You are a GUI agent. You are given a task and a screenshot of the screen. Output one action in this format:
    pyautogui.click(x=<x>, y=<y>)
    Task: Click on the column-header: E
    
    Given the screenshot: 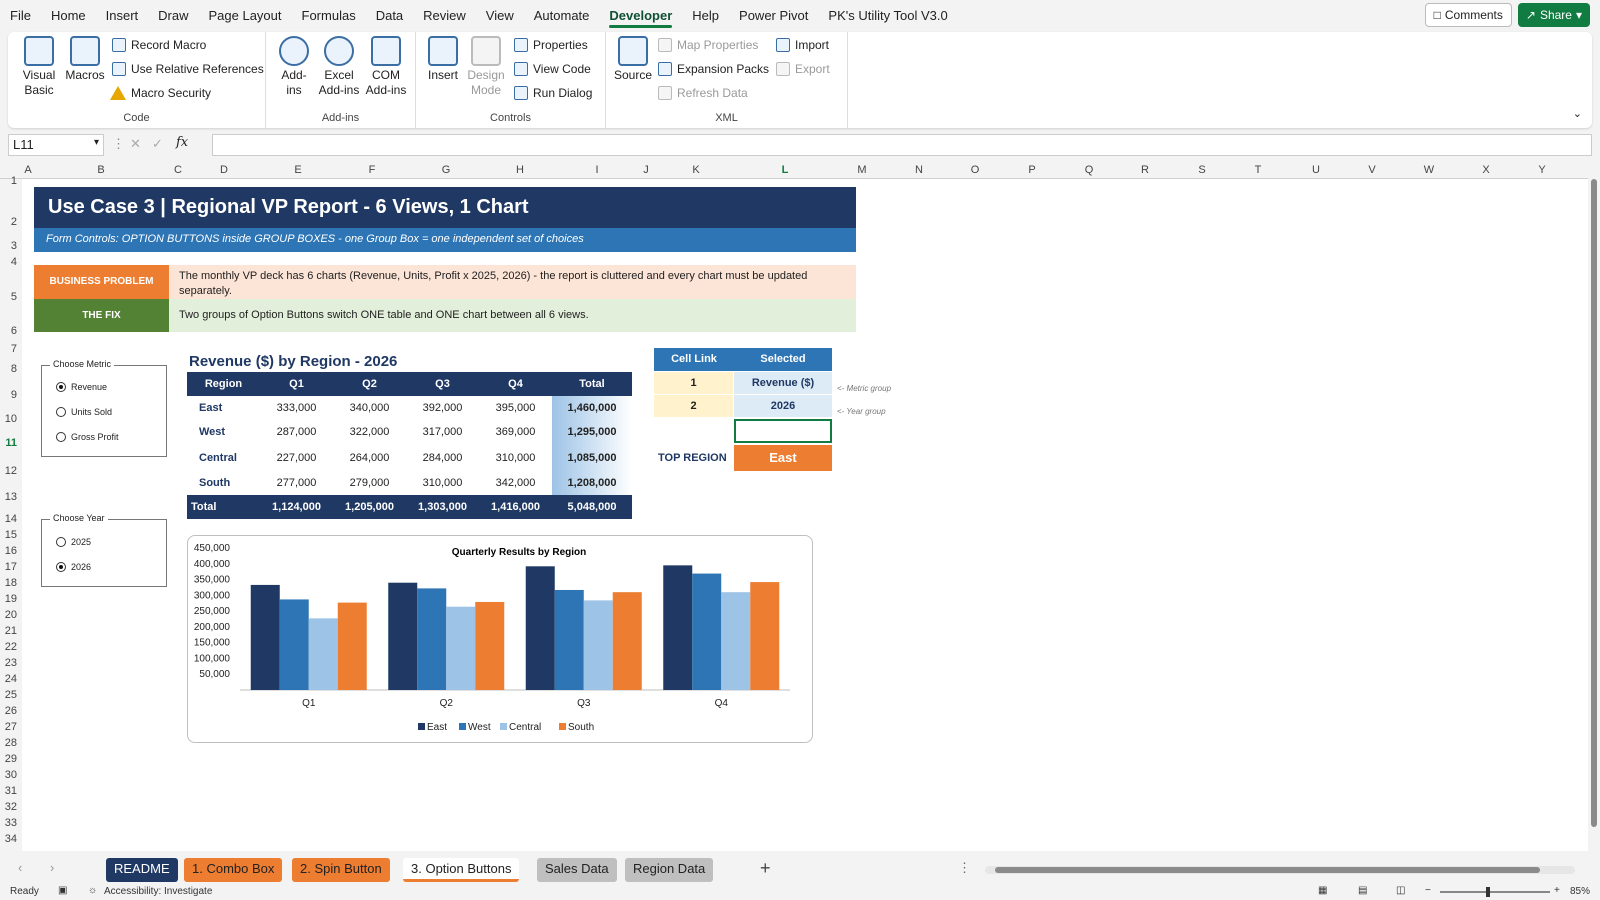 What is the action you would take?
    pyautogui.click(x=297, y=170)
    